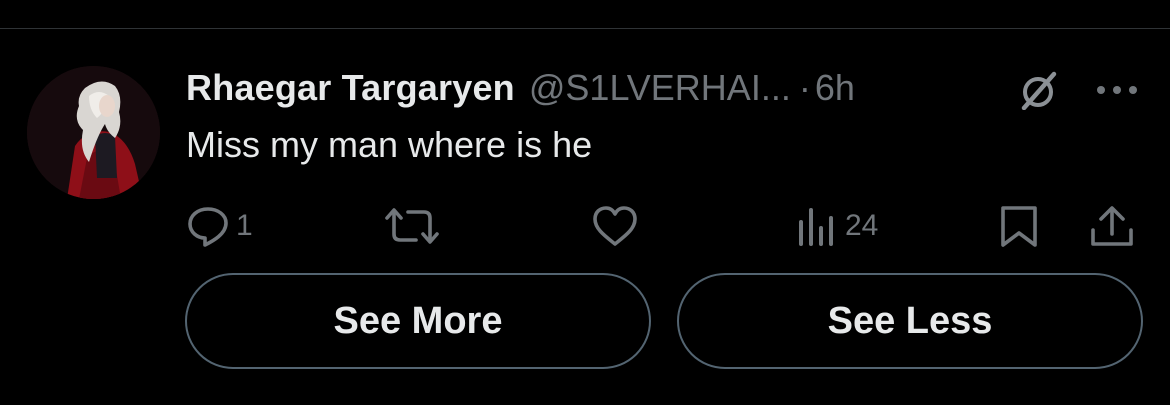 The height and width of the screenshot is (405, 1170). What do you see at coordinates (350, 88) in the screenshot?
I see `display-name: Rhaegar Targaryen` at bounding box center [350, 88].